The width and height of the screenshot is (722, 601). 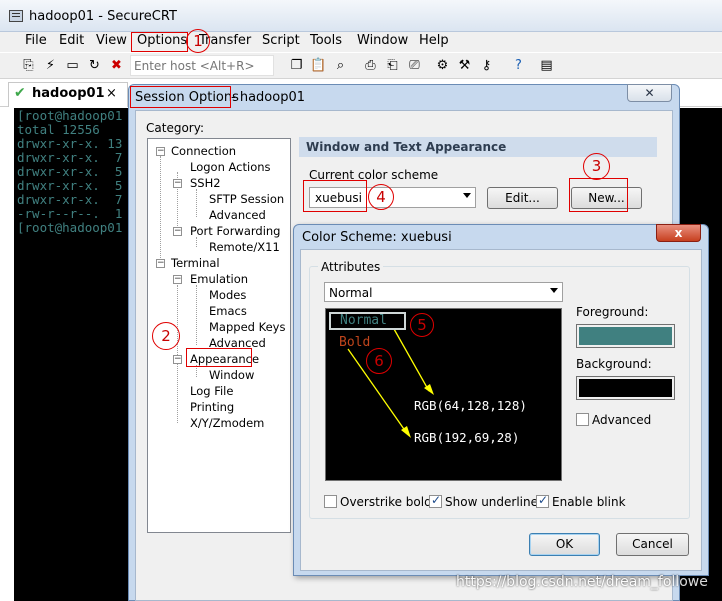 What do you see at coordinates (351, 267) in the screenshot?
I see `attributes-label: Attributes` at bounding box center [351, 267].